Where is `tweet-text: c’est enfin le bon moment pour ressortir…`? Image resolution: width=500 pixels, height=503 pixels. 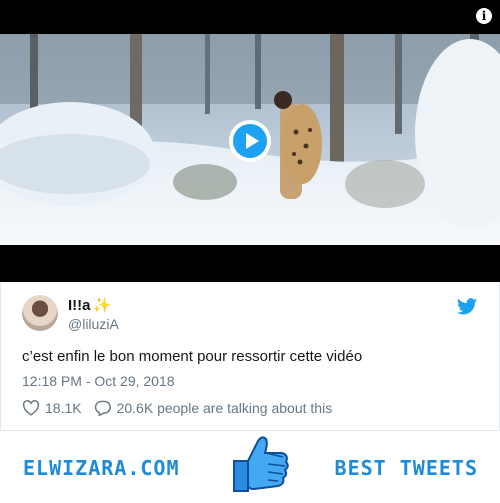
tweet-text: c’est enfin le bon moment pour ressortir… is located at coordinates (192, 356).